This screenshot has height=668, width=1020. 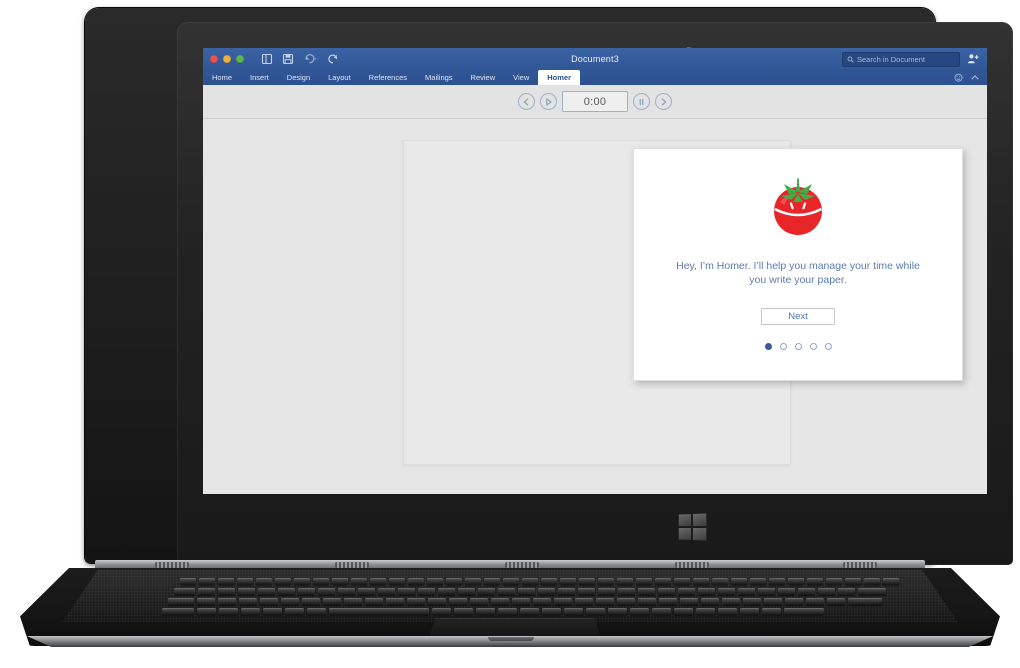 I want to click on share-person-icon, so click(x=973, y=59).